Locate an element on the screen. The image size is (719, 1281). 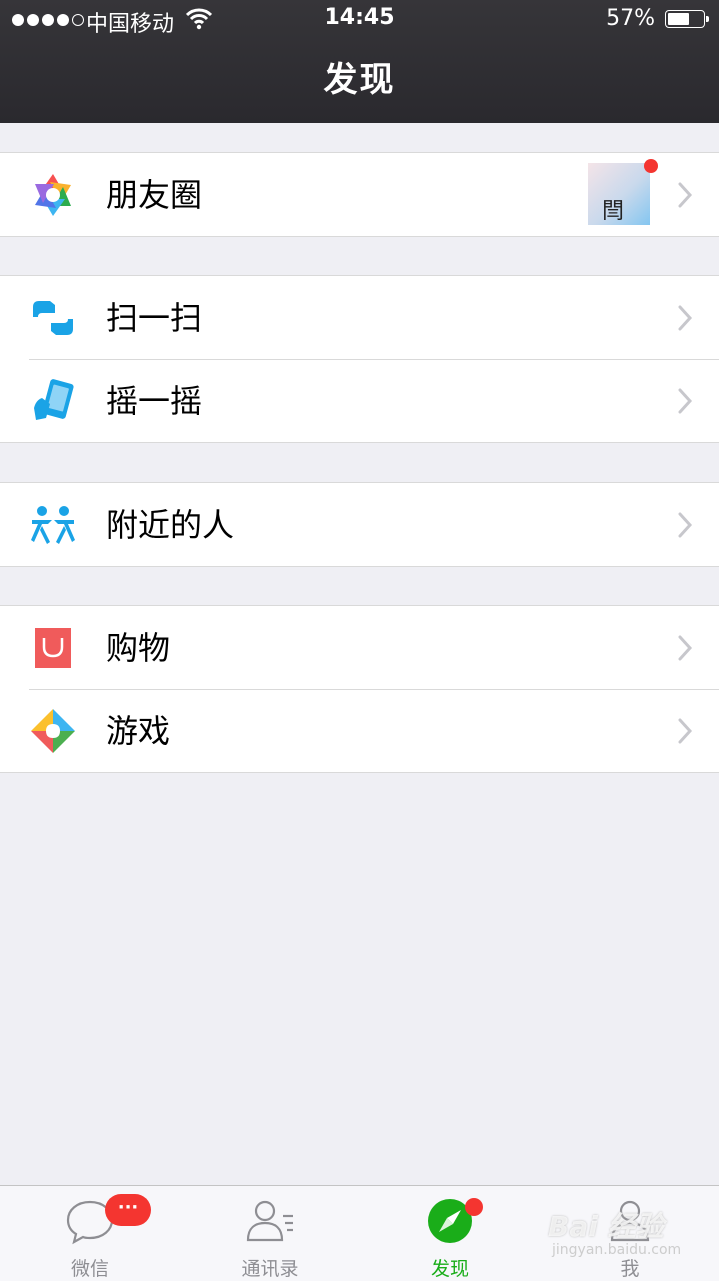
scan-icon is located at coordinates (53, 318).